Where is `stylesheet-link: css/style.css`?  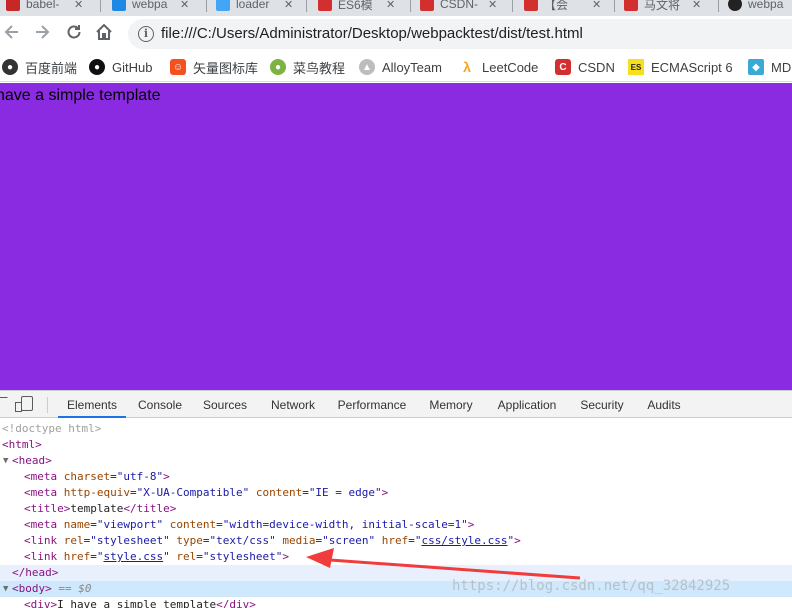
stylesheet-link: css/style.css is located at coordinates (464, 540).